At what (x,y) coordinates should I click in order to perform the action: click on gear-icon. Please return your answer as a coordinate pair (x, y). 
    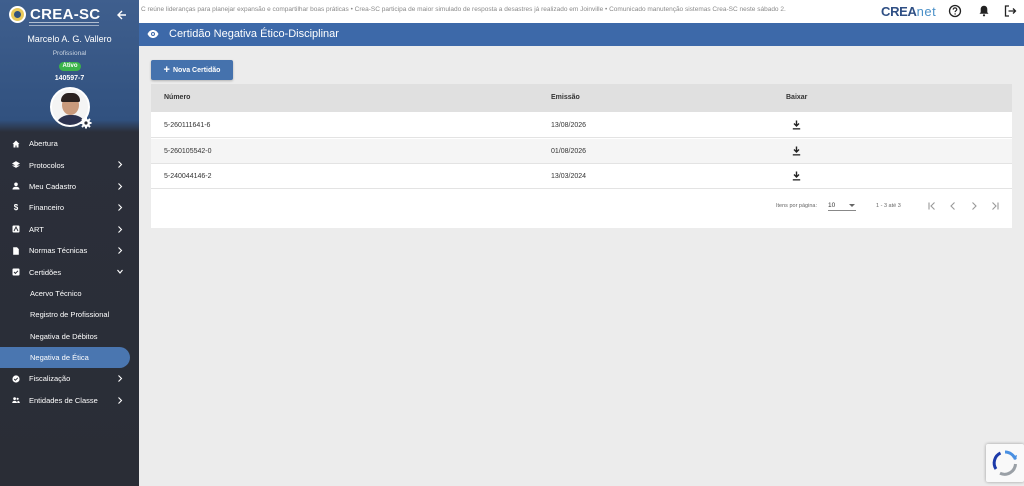
    Looking at the image, I should click on (86, 123).